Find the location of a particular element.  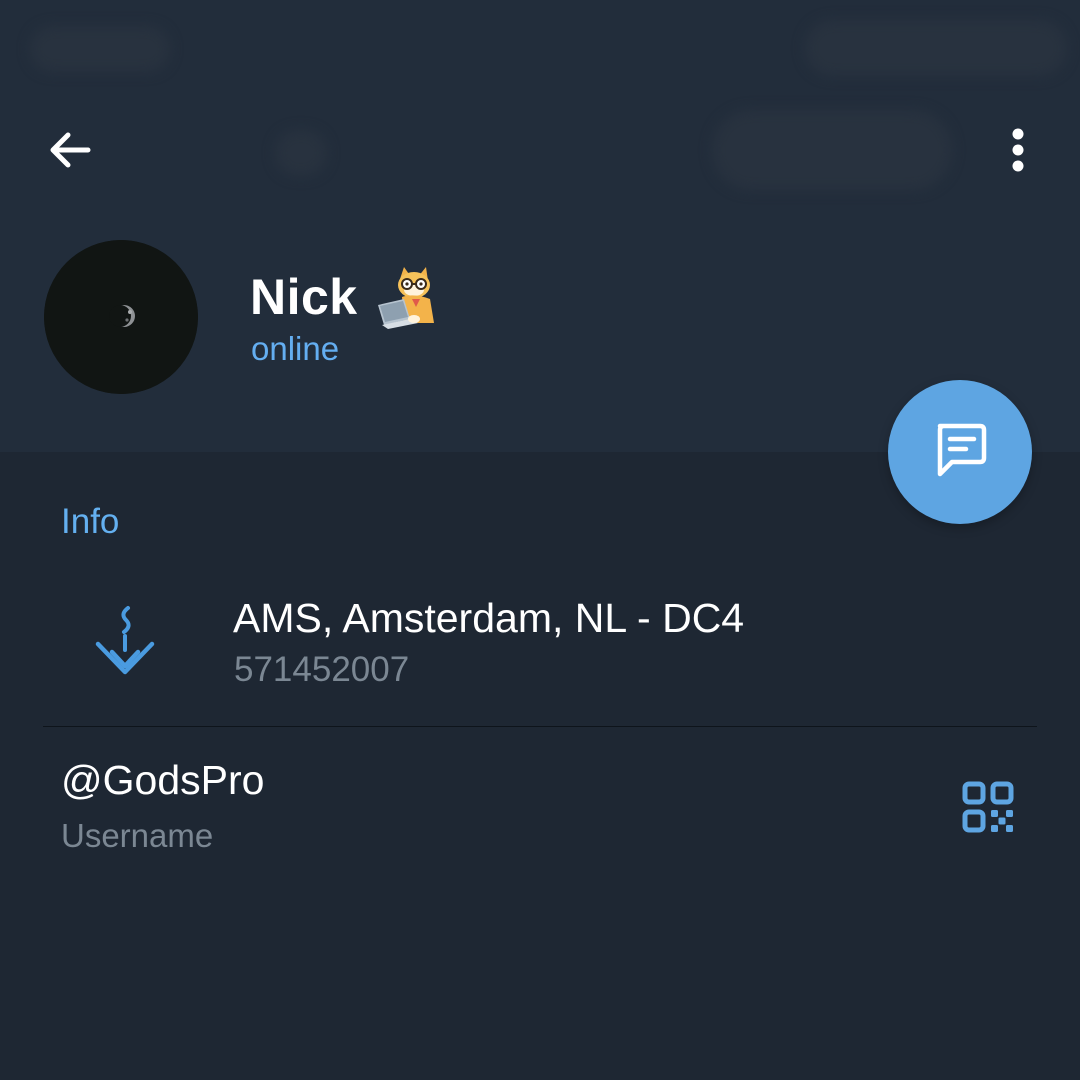

more-vertical-icon is located at coordinates (1018, 152).